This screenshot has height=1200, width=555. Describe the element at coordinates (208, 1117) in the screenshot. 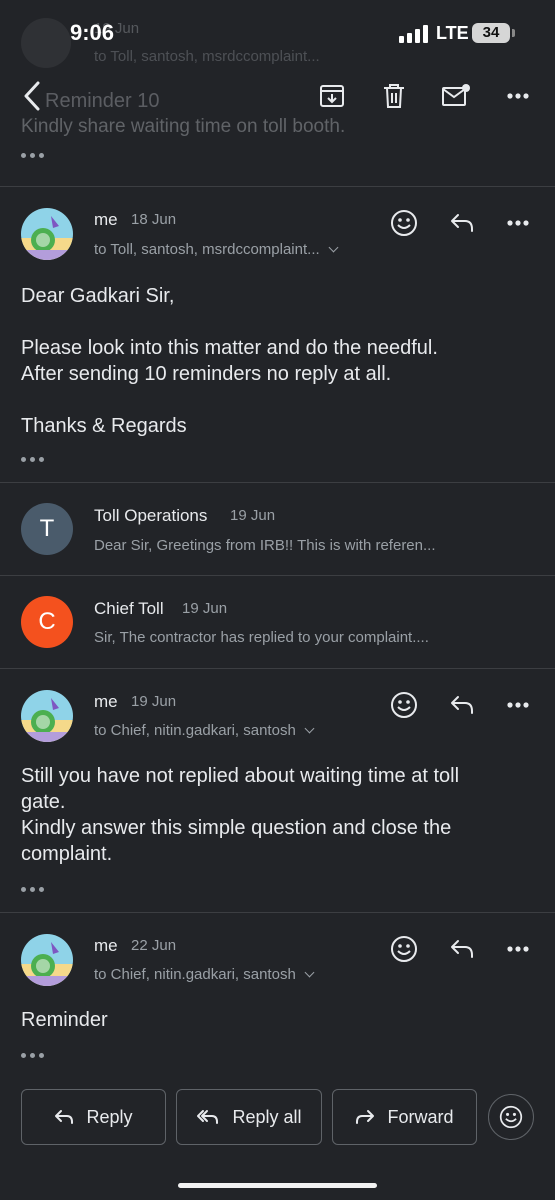

I see `reply-all-icon` at that location.